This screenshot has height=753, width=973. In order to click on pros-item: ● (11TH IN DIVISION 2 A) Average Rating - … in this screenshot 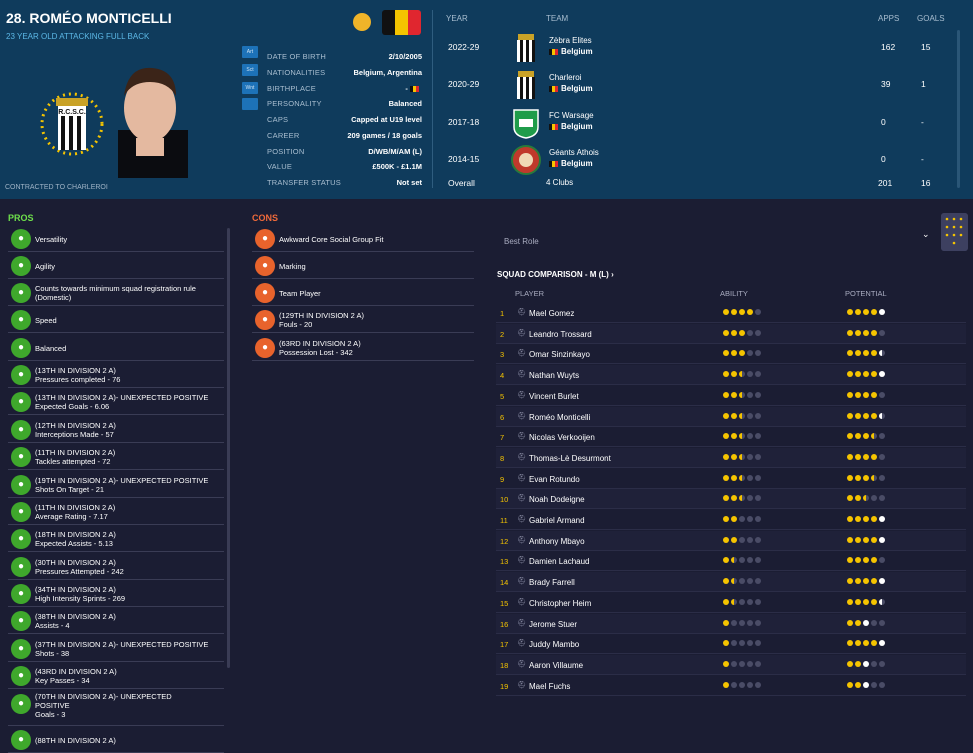, I will do `click(116, 512)`.